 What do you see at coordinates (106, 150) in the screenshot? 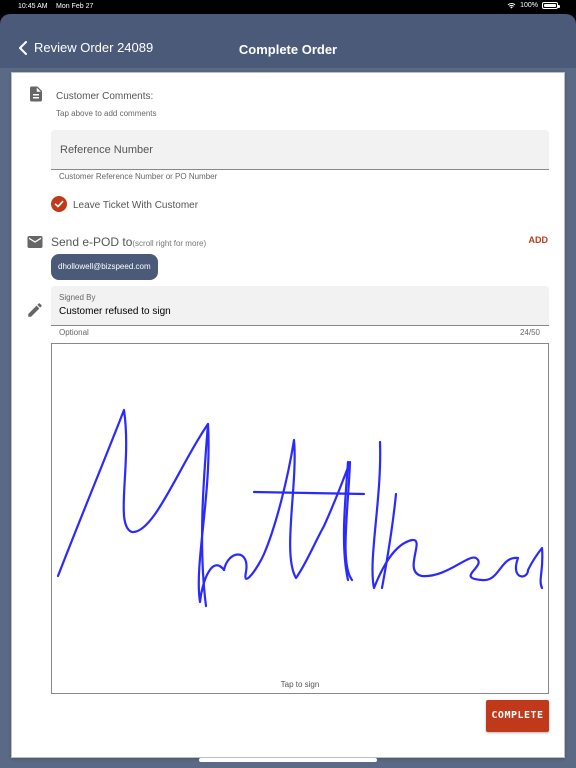
I see `reference-number-placeholder: Reference Number` at bounding box center [106, 150].